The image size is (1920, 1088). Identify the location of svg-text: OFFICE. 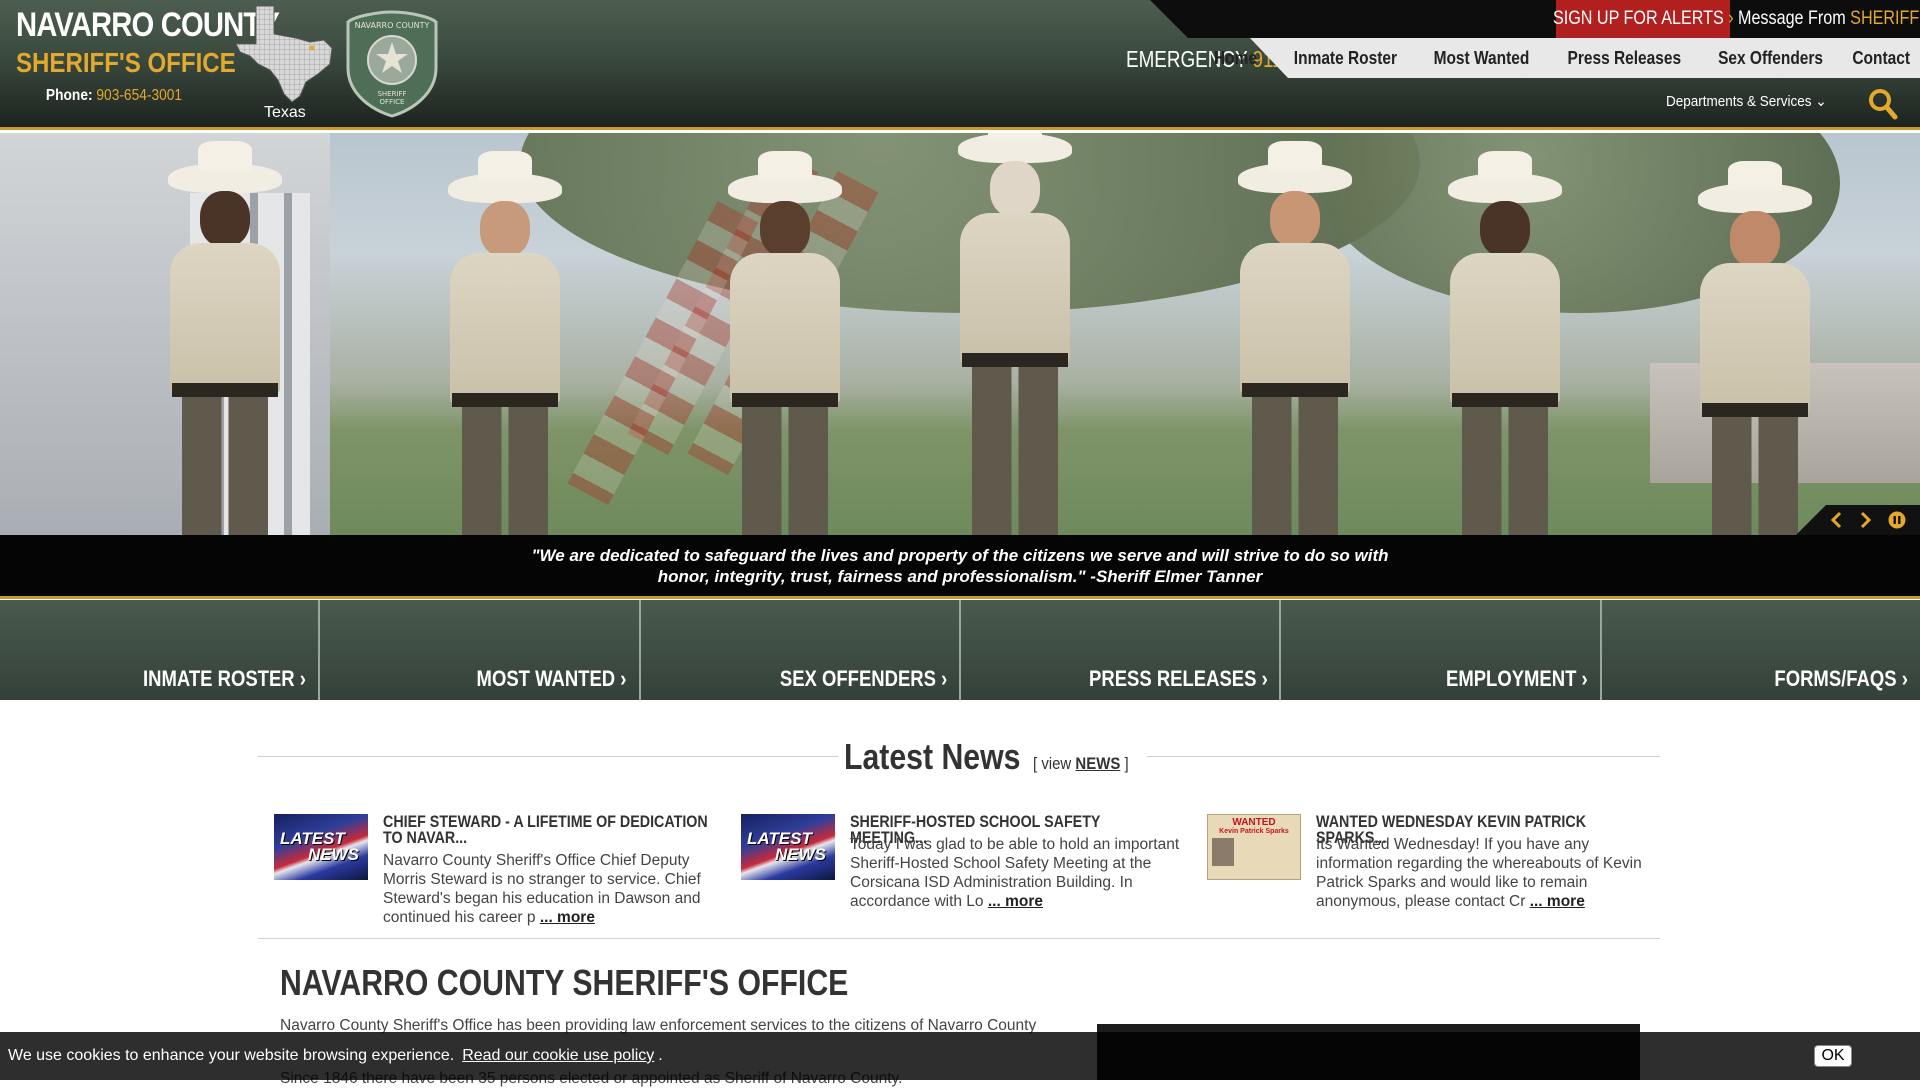
(392, 102).